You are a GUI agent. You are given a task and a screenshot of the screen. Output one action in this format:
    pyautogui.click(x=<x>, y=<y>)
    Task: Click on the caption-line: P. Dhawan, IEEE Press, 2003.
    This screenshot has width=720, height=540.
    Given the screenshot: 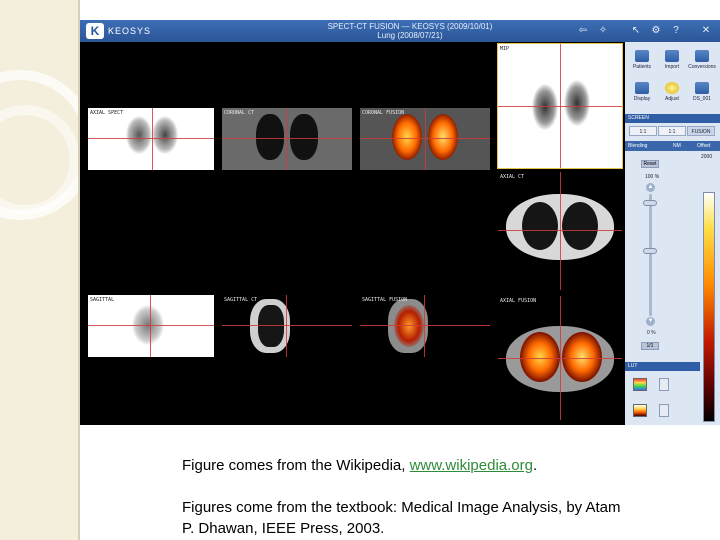 What is the action you would take?
    pyautogui.click(x=283, y=528)
    